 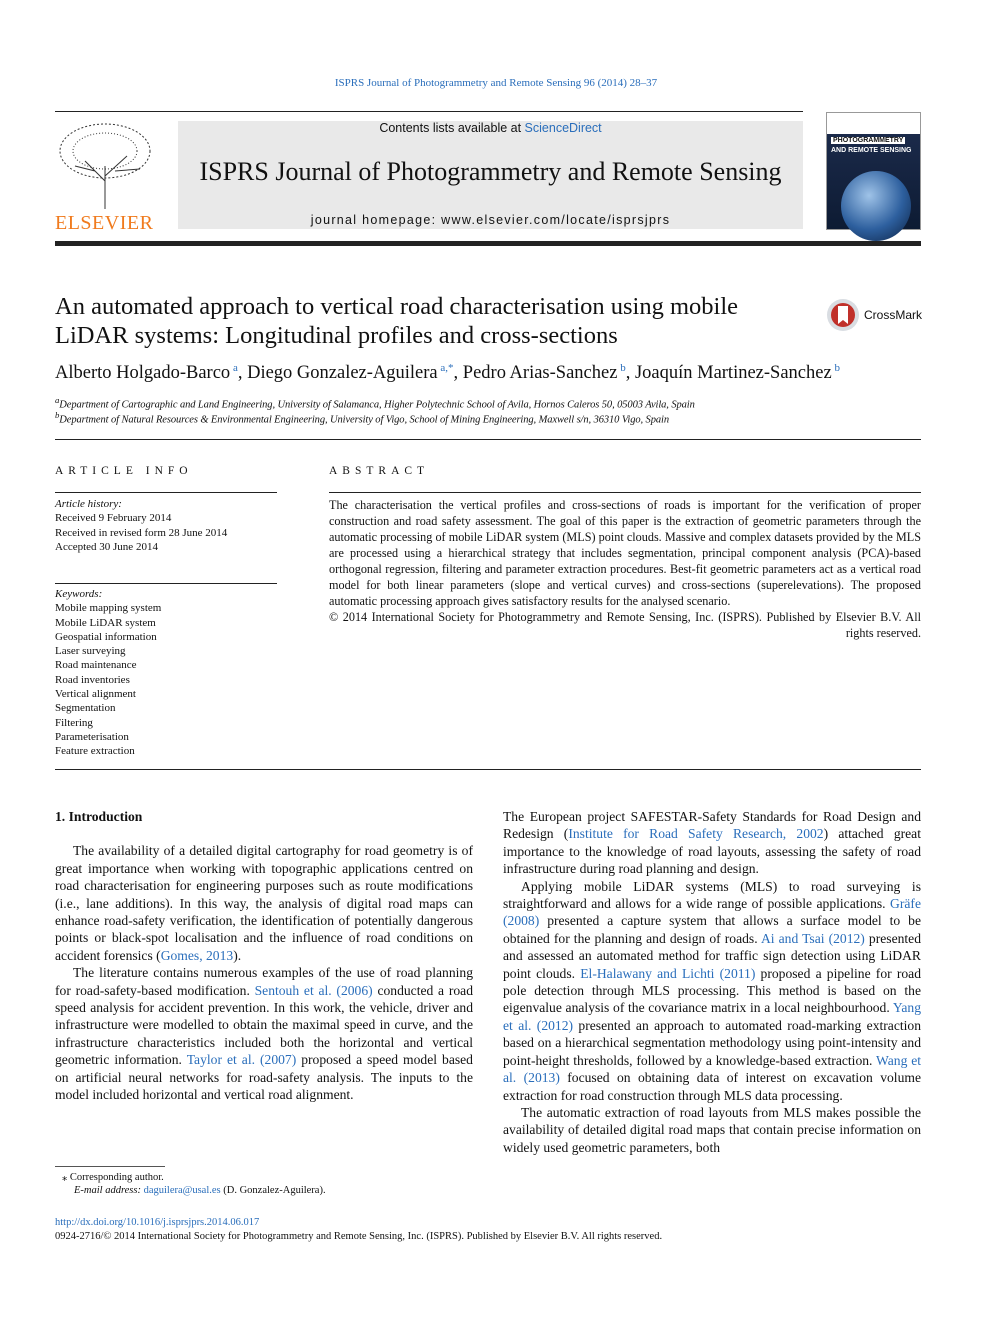 I want to click on elsevier-logo: ELSEVIER, so click(x=104, y=223).